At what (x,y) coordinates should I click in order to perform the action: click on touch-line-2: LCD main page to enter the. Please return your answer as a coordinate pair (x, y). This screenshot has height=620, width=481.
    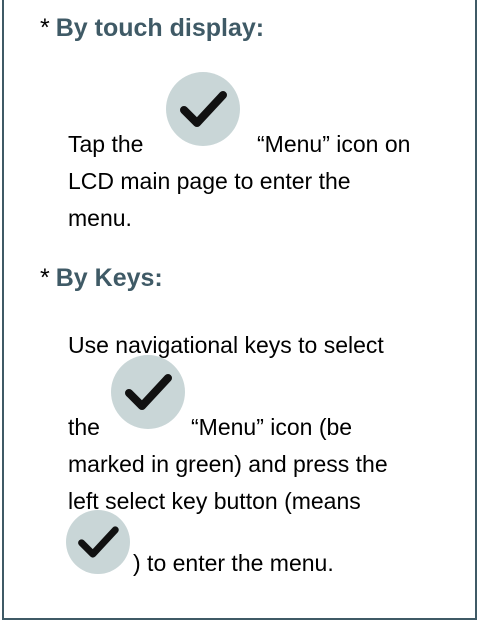
    Looking at the image, I should click on (209, 181).